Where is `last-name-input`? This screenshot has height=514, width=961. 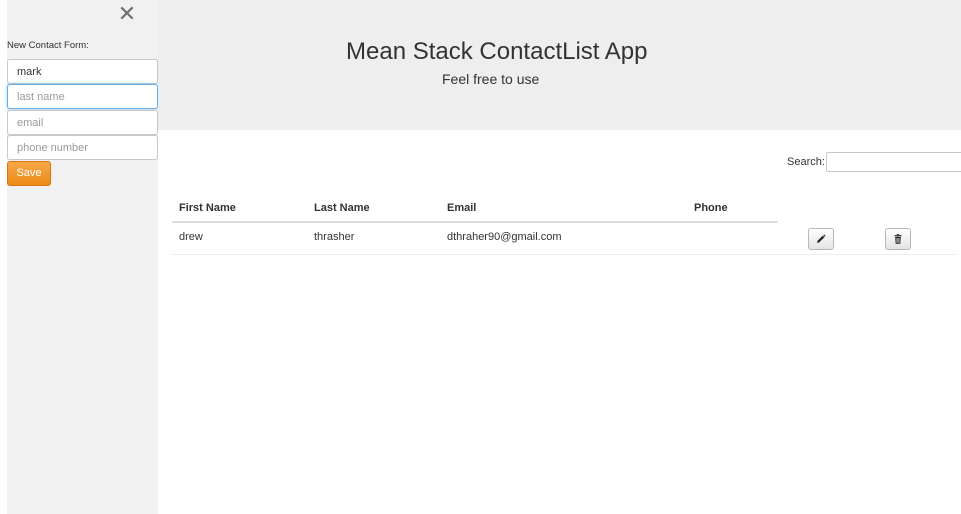
last-name-input is located at coordinates (82, 96).